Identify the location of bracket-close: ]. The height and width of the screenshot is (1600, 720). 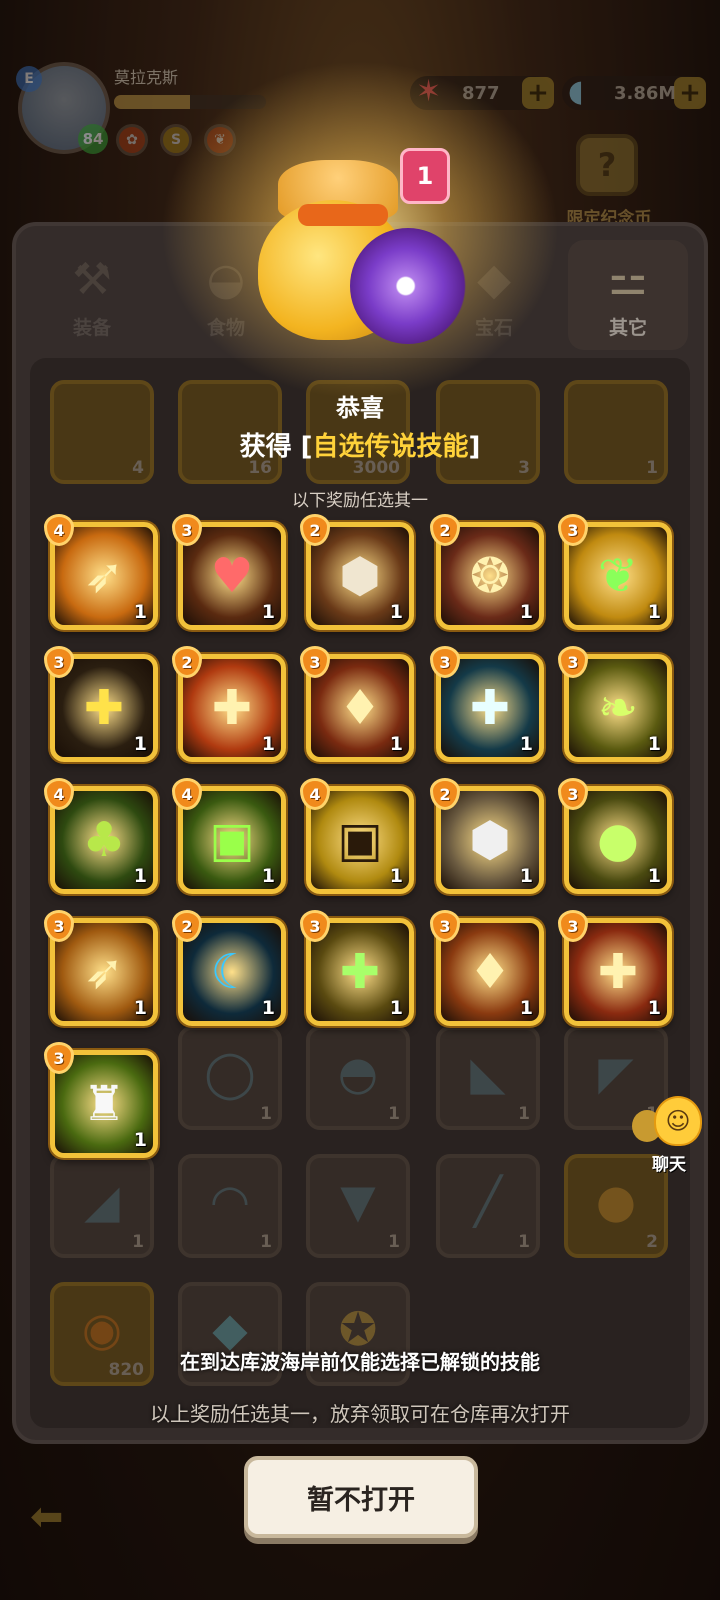
(474, 447).